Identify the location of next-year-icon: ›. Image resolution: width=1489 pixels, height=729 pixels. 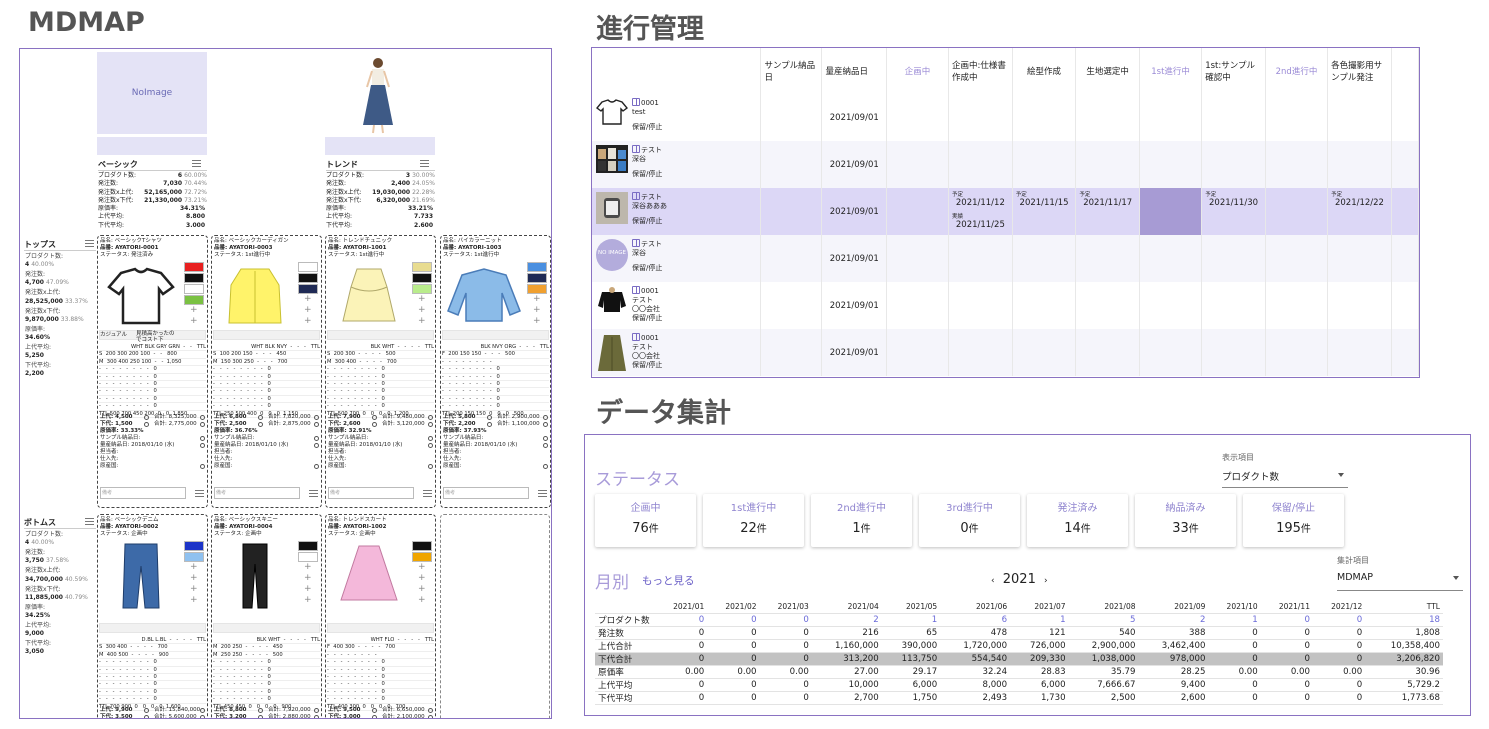
(1046, 581).